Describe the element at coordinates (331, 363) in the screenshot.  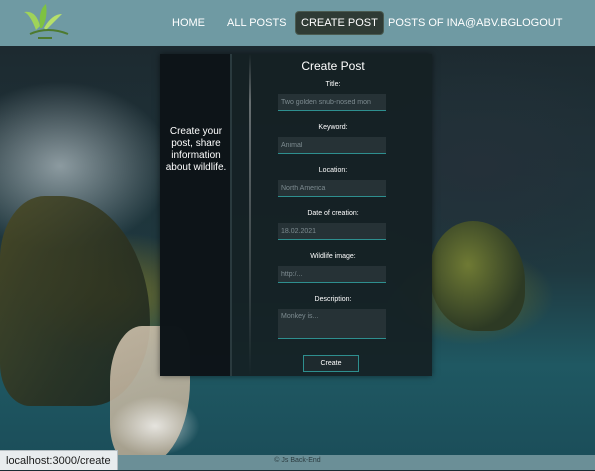
I see `create-button: Create` at that location.